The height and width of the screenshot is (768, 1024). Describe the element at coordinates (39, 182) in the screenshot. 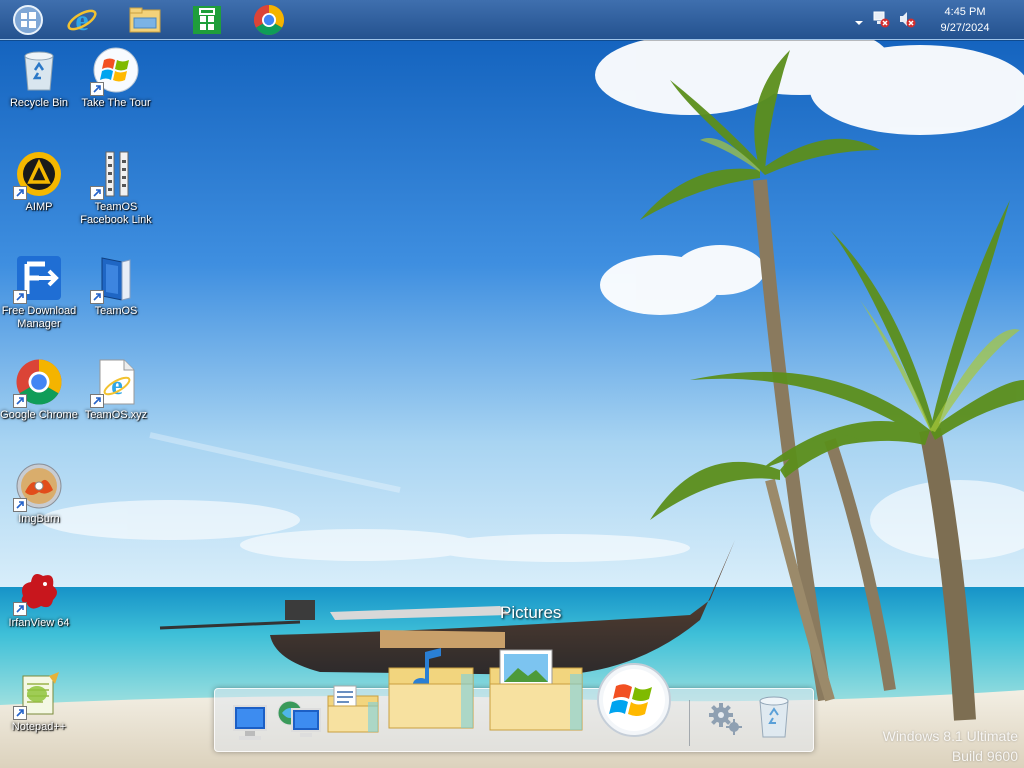

I see `desktop-icon-aimp: AIMP` at that location.